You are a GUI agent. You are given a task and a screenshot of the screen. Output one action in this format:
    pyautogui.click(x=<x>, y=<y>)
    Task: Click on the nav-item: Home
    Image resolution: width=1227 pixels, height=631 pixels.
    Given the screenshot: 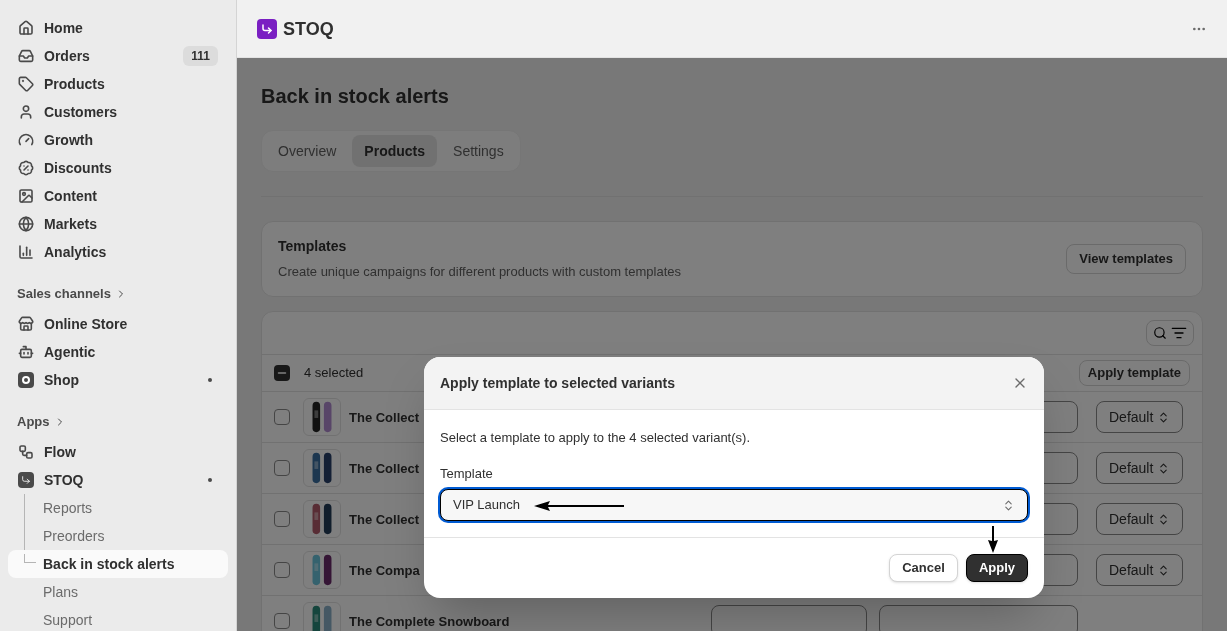 What is the action you would take?
    pyautogui.click(x=118, y=28)
    